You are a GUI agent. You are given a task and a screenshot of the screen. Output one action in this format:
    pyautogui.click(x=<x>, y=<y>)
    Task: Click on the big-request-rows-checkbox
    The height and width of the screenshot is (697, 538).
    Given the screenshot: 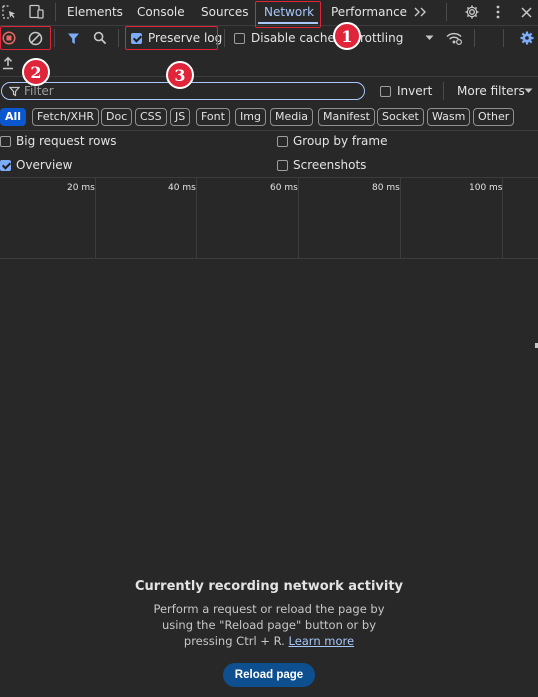 What is the action you would take?
    pyautogui.click(x=5, y=141)
    